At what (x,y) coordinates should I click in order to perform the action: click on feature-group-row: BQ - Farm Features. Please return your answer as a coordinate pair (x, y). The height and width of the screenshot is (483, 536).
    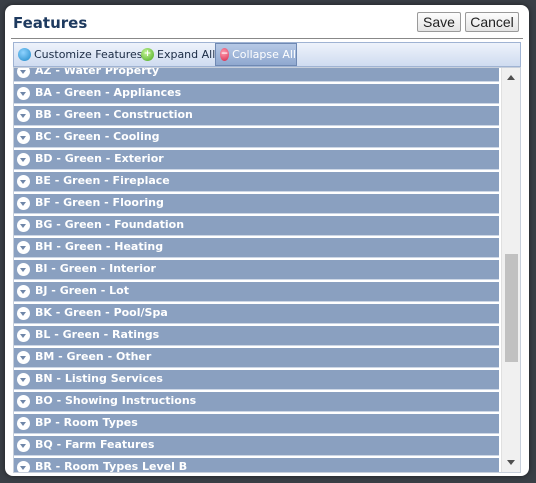
    Looking at the image, I should click on (256, 446).